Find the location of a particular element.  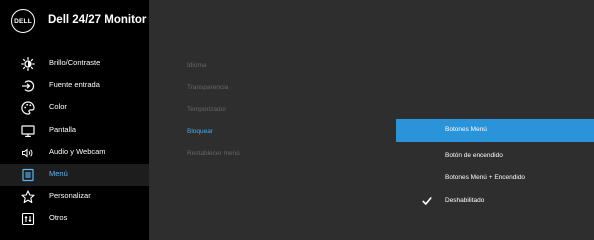

sidebar-item-fuente-entrada: Fuente entrada is located at coordinates (74, 86).